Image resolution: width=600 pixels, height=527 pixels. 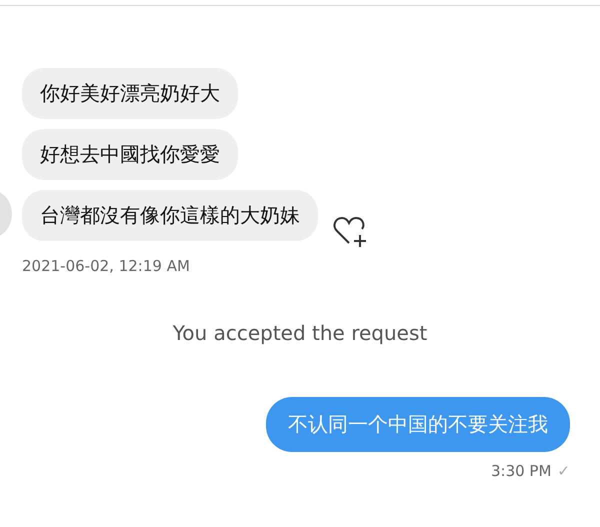 What do you see at coordinates (300, 333) in the screenshot?
I see `system-notice: You accepted the request` at bounding box center [300, 333].